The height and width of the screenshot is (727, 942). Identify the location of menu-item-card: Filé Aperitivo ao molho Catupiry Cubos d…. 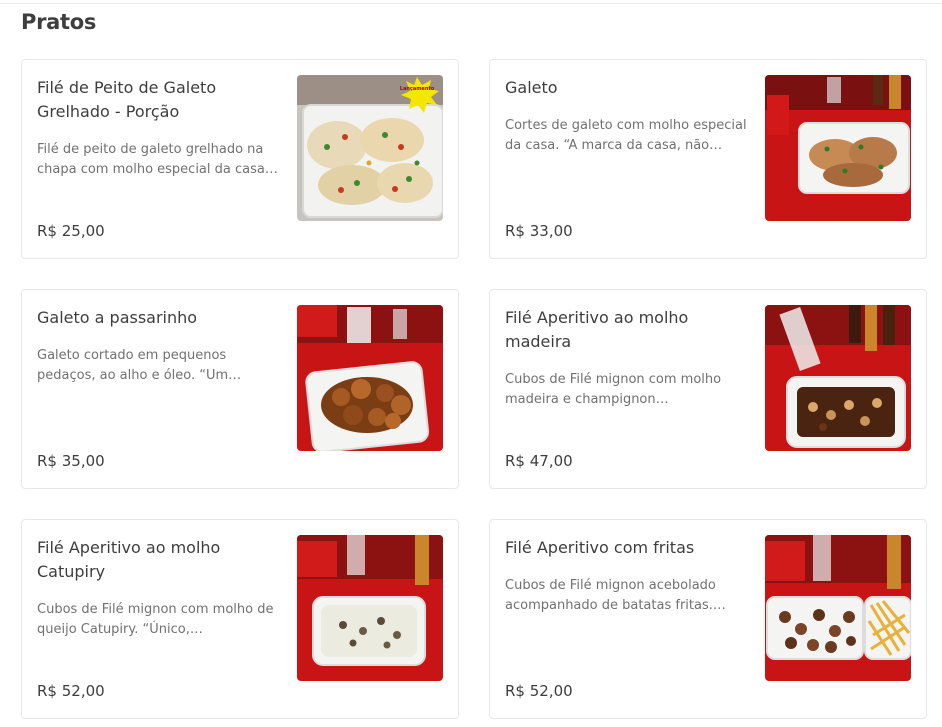
(240, 619).